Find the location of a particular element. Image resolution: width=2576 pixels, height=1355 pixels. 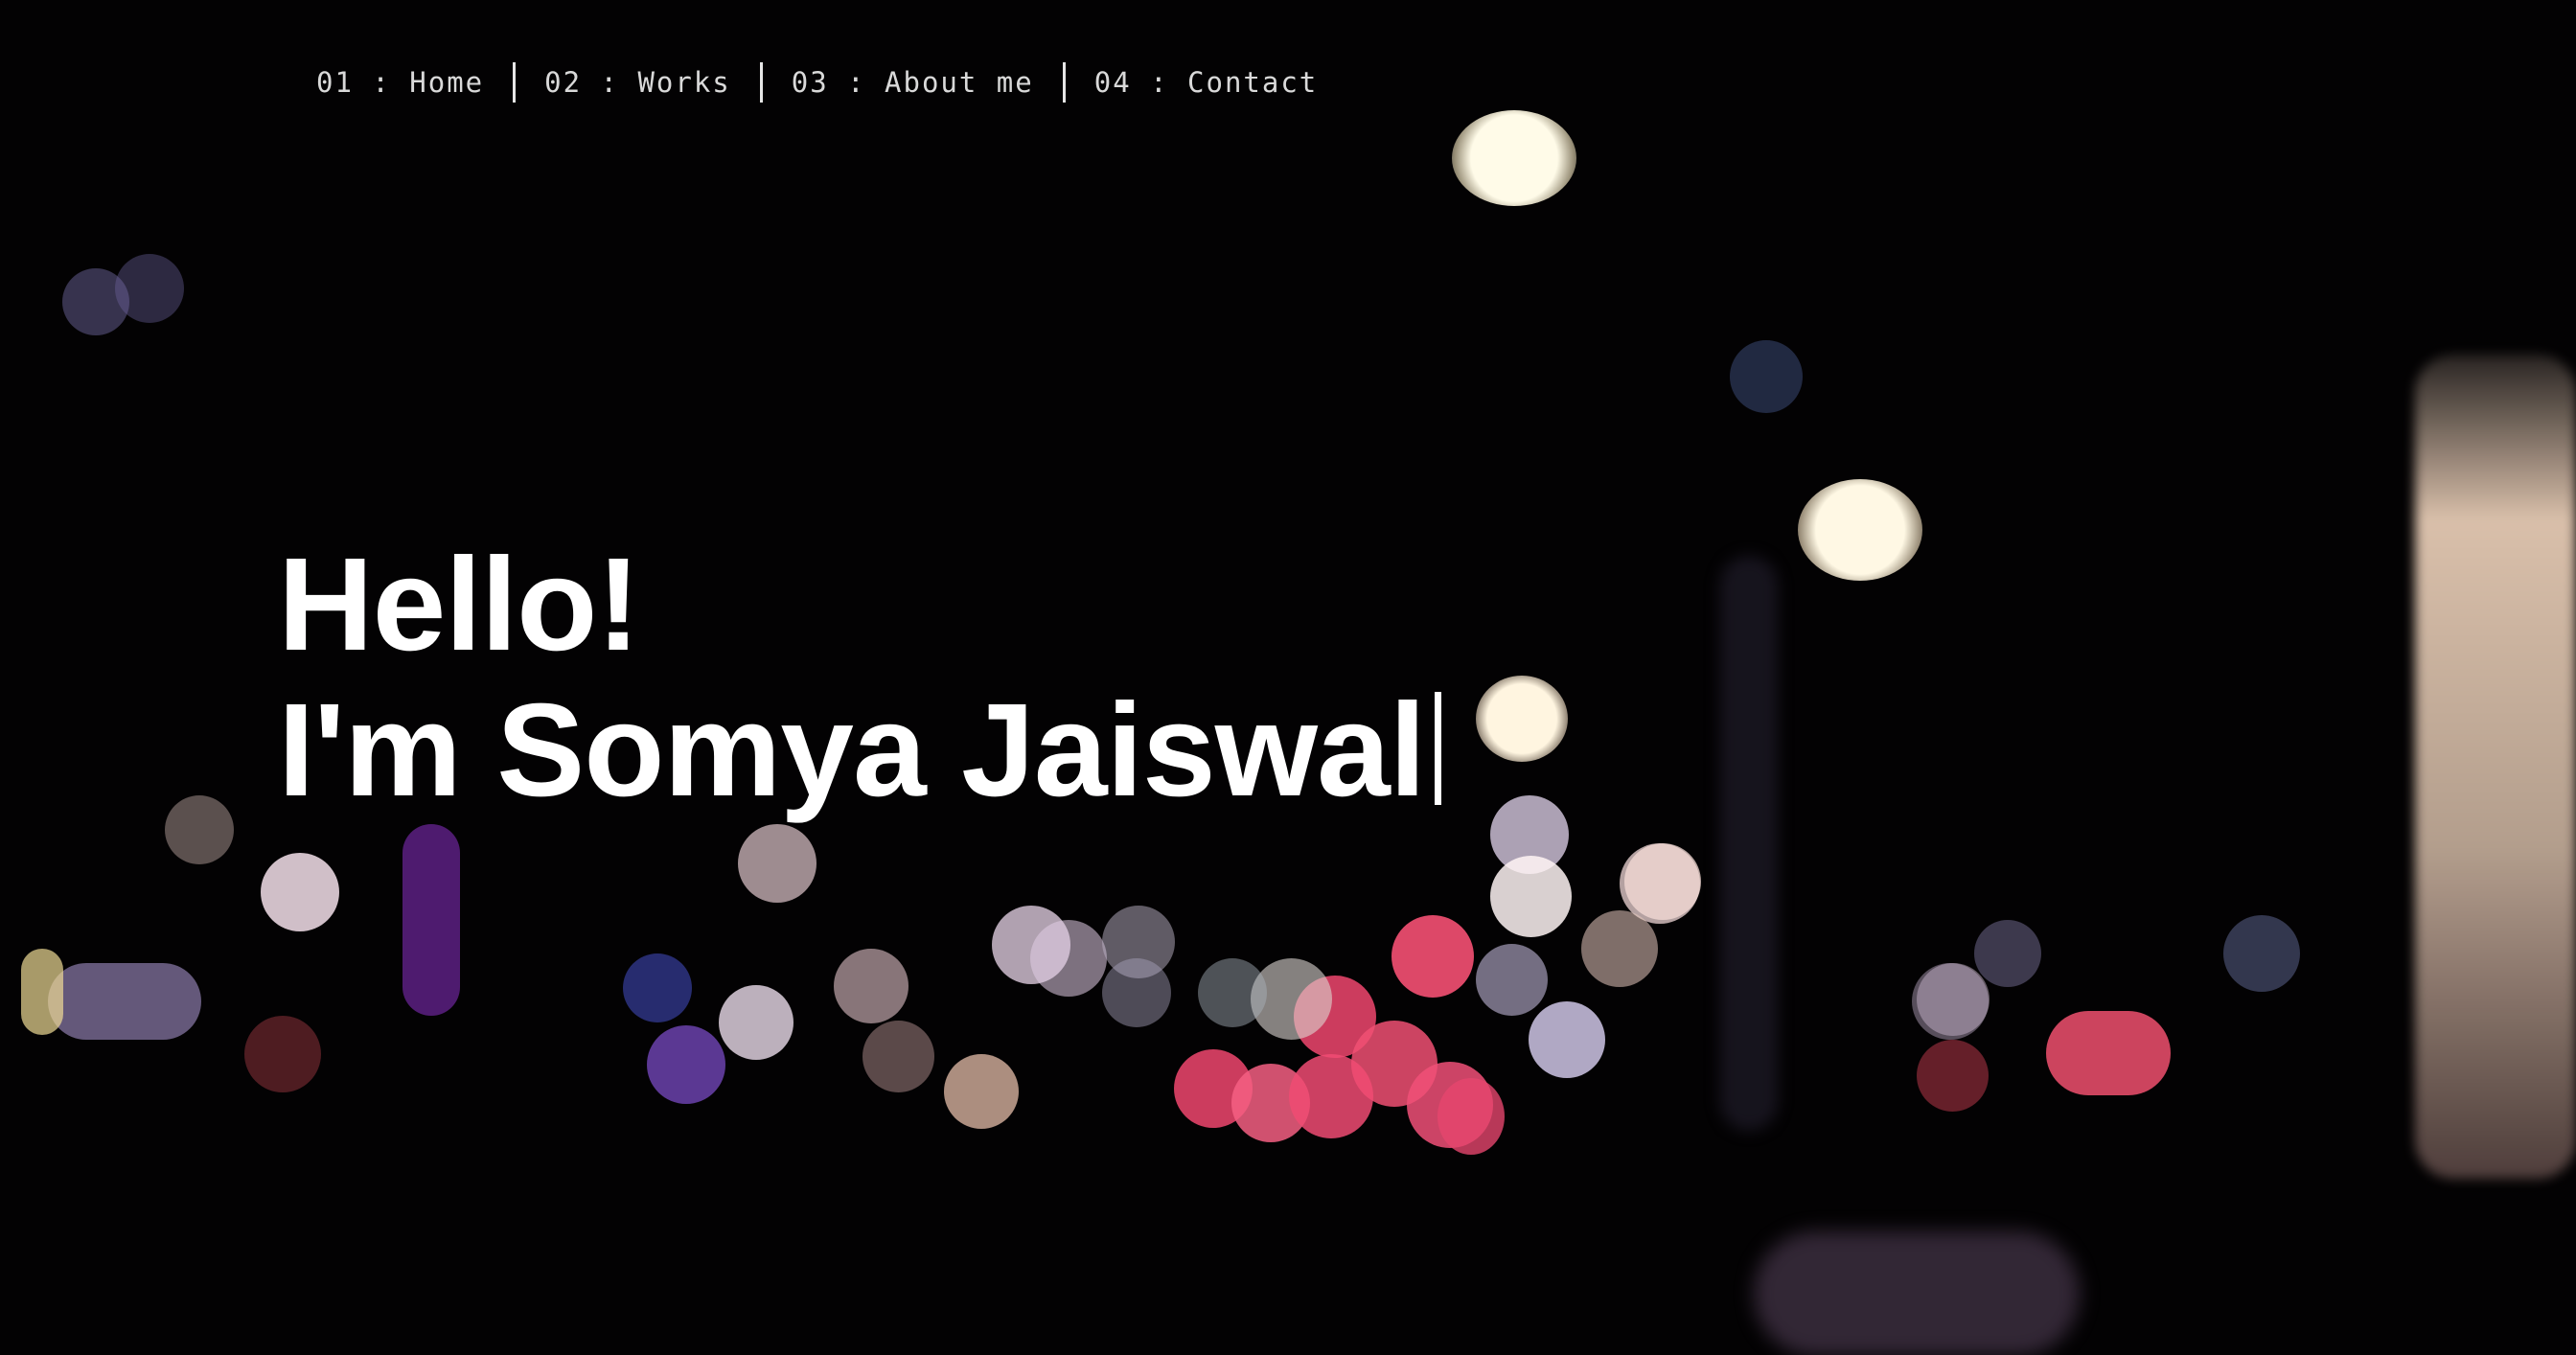

typing-cursor is located at coordinates (1438, 748).